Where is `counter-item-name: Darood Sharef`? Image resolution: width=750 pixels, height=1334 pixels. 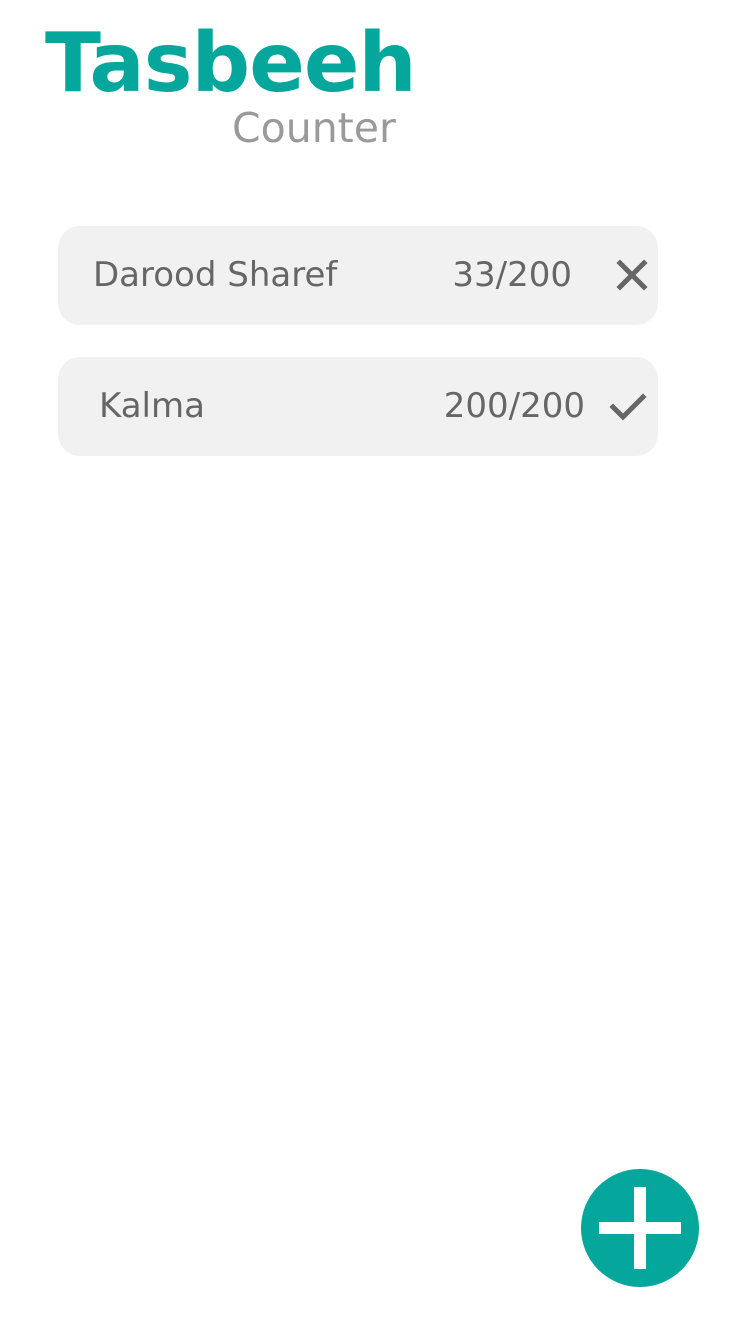 counter-item-name: Darood Sharef is located at coordinates (215, 275).